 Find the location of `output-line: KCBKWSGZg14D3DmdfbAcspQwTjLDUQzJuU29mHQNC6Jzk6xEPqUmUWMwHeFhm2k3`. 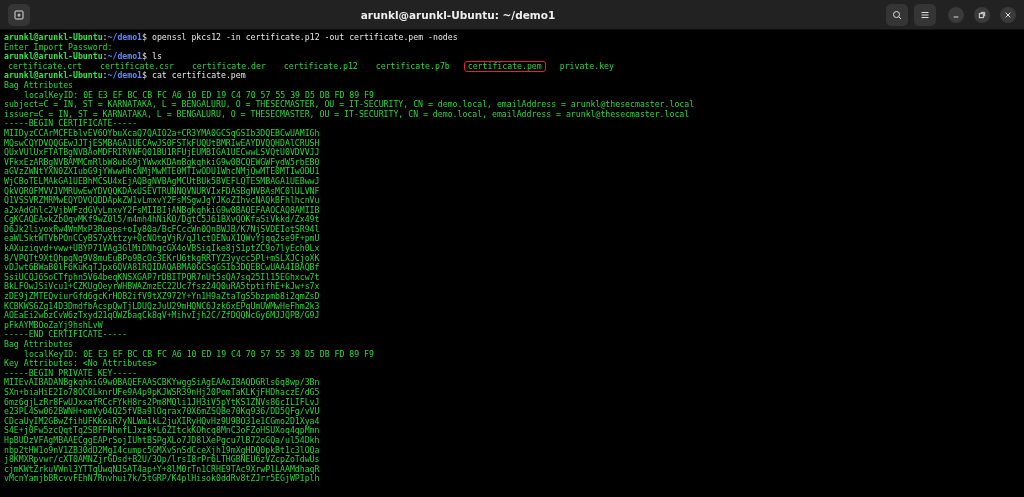

output-line: KCBKWSGZg14D3DmdfbAcspQwTjLDUQzJuU29mHQNC6Jzk6xEPqUmUWMwHeFhm2k3 is located at coordinates (162, 306).